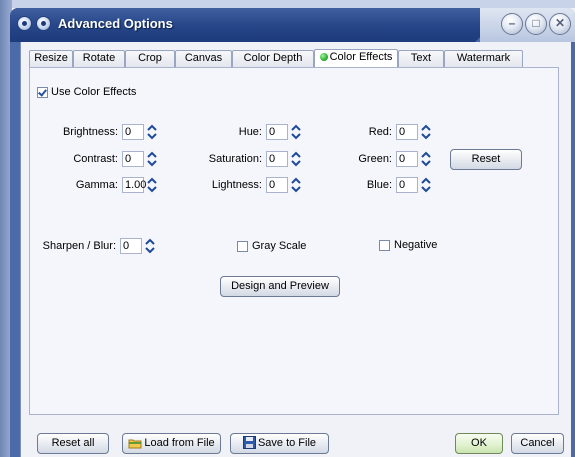 Image resolution: width=575 pixels, height=457 pixels. I want to click on window-app-icon, so click(43, 23).